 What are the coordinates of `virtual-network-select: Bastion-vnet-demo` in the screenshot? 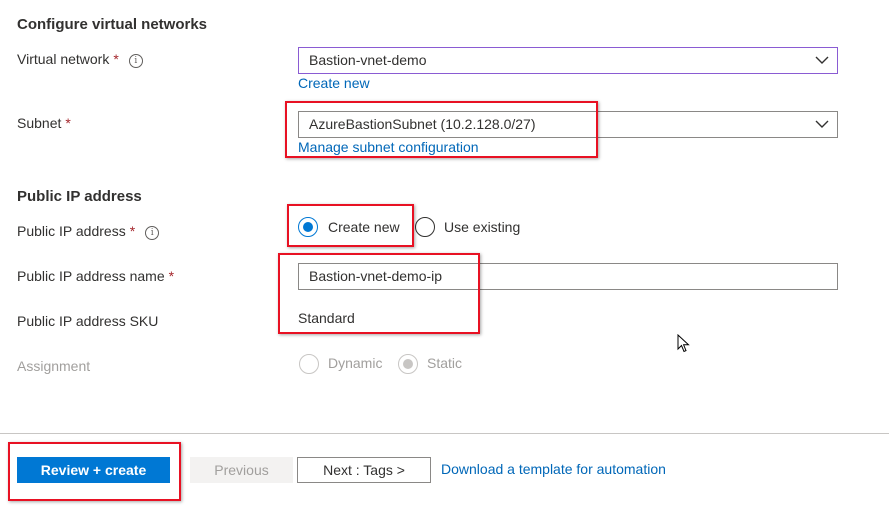 It's located at (568, 60).